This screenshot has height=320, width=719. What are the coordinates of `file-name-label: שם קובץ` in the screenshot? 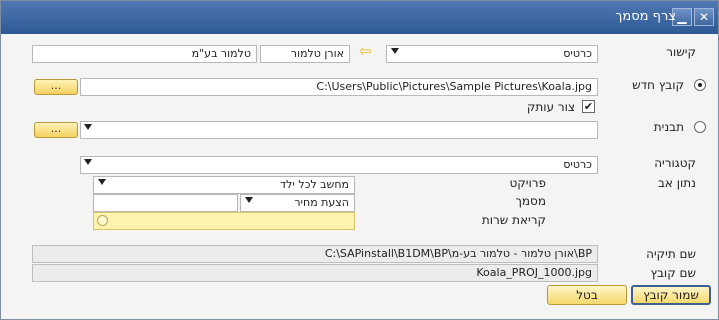 It's located at (673, 273).